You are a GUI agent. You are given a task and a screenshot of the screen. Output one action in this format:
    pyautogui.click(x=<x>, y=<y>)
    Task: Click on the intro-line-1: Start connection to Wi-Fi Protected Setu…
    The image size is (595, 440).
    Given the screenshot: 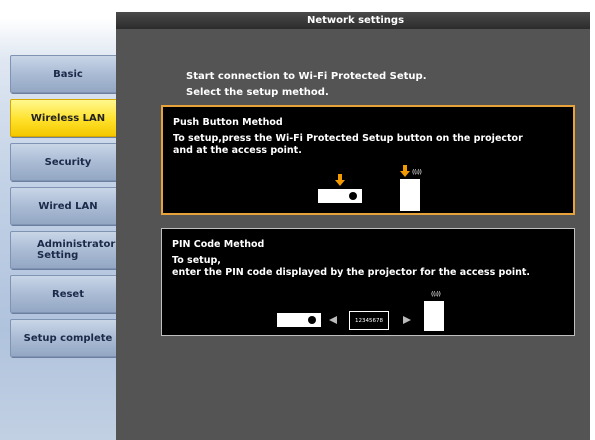 What is the action you would take?
    pyautogui.click(x=306, y=76)
    